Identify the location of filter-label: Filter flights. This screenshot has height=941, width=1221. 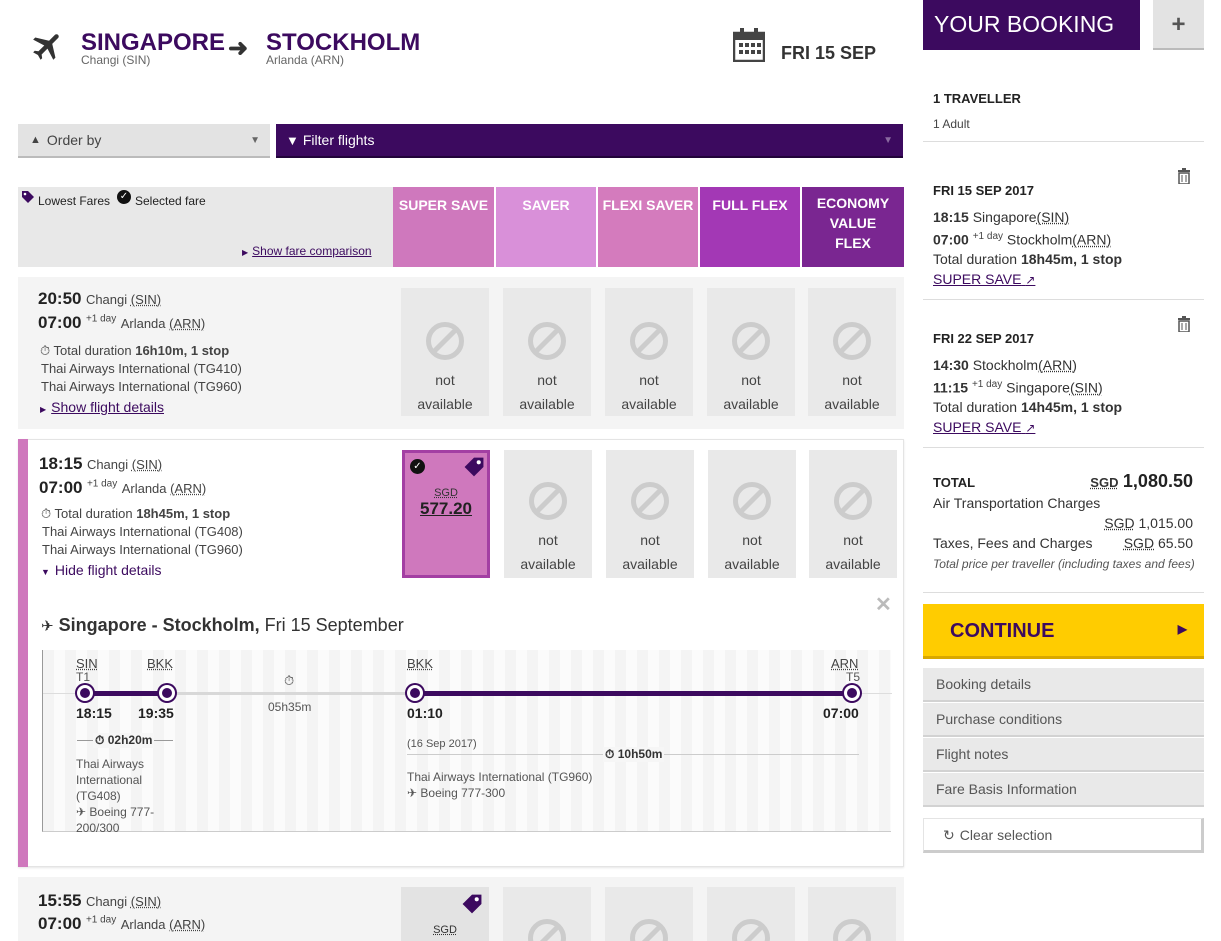
(338, 140).